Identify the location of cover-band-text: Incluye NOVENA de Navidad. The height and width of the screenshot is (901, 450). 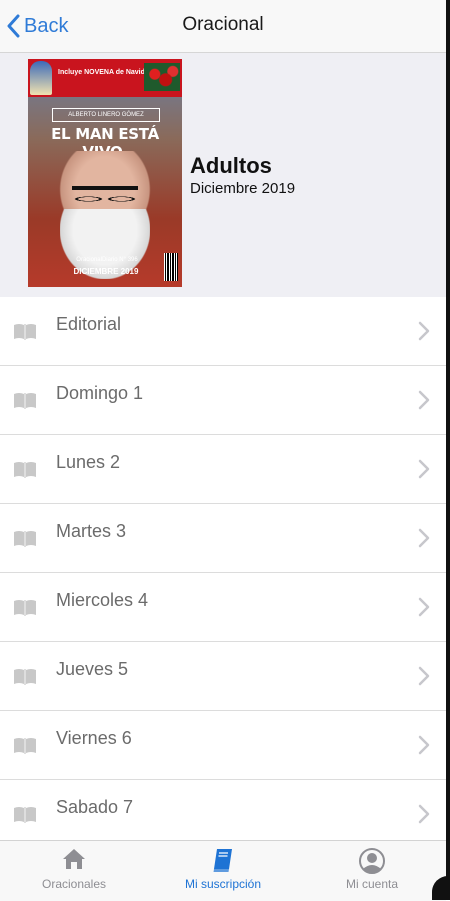
(106, 72).